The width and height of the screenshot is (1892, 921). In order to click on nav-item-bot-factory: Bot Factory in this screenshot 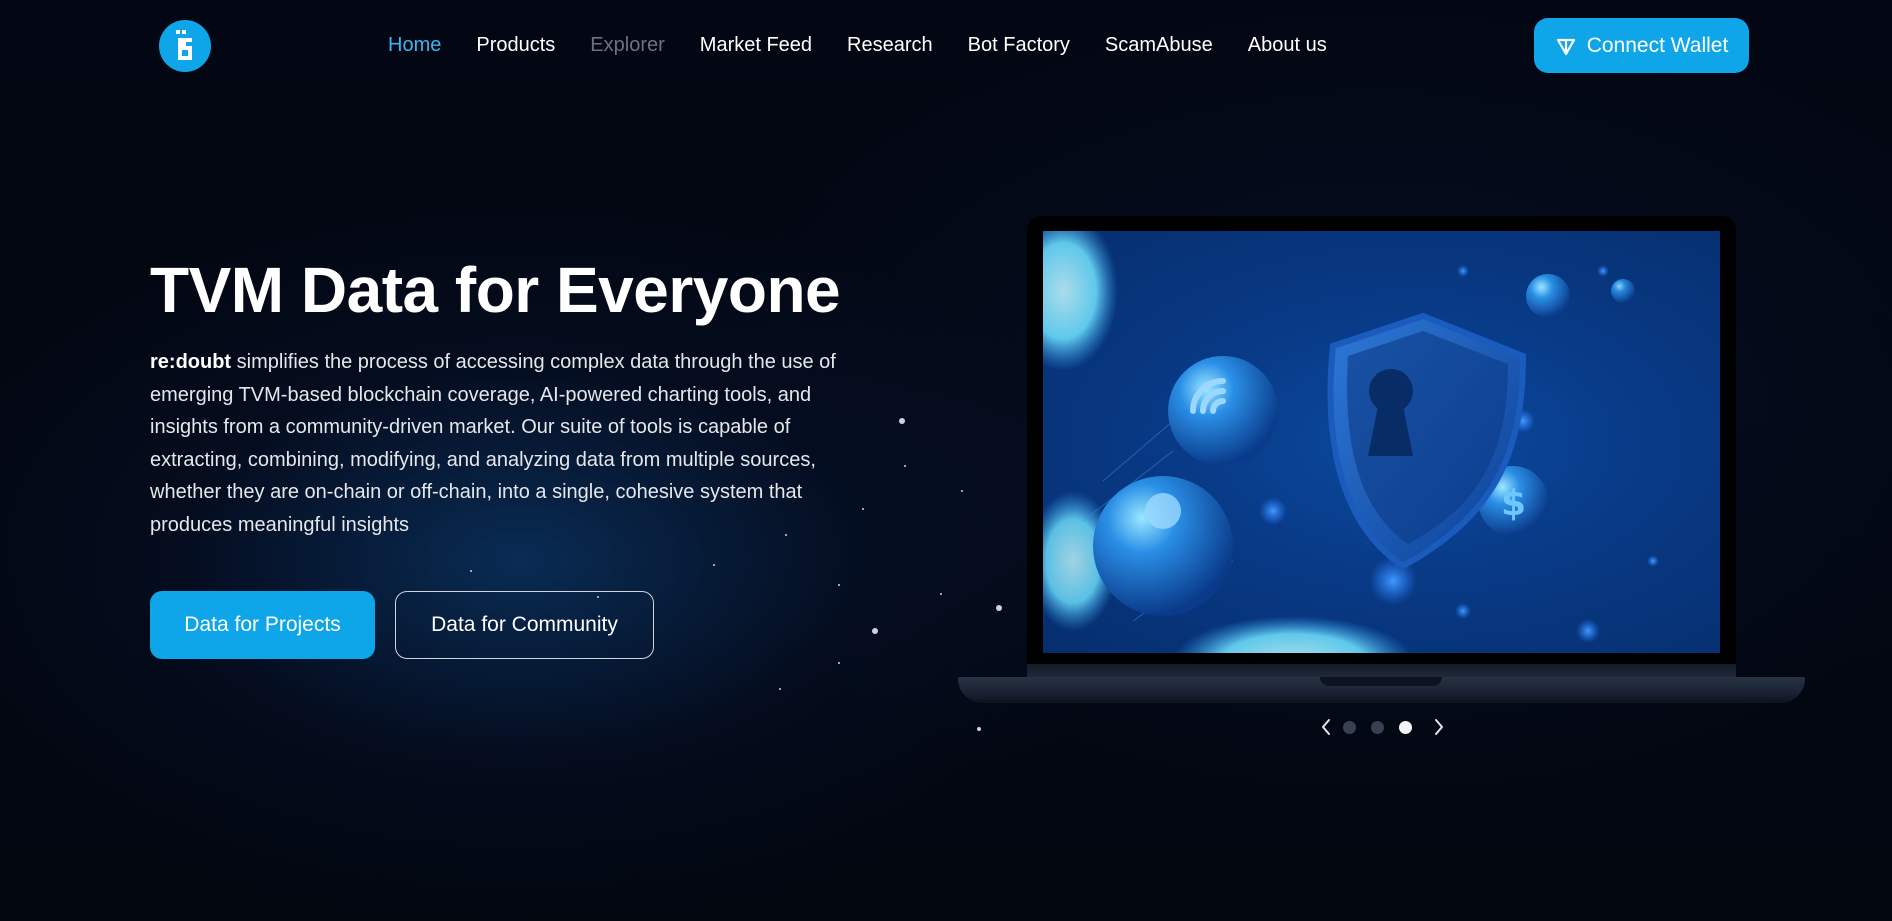, I will do `click(1019, 45)`.